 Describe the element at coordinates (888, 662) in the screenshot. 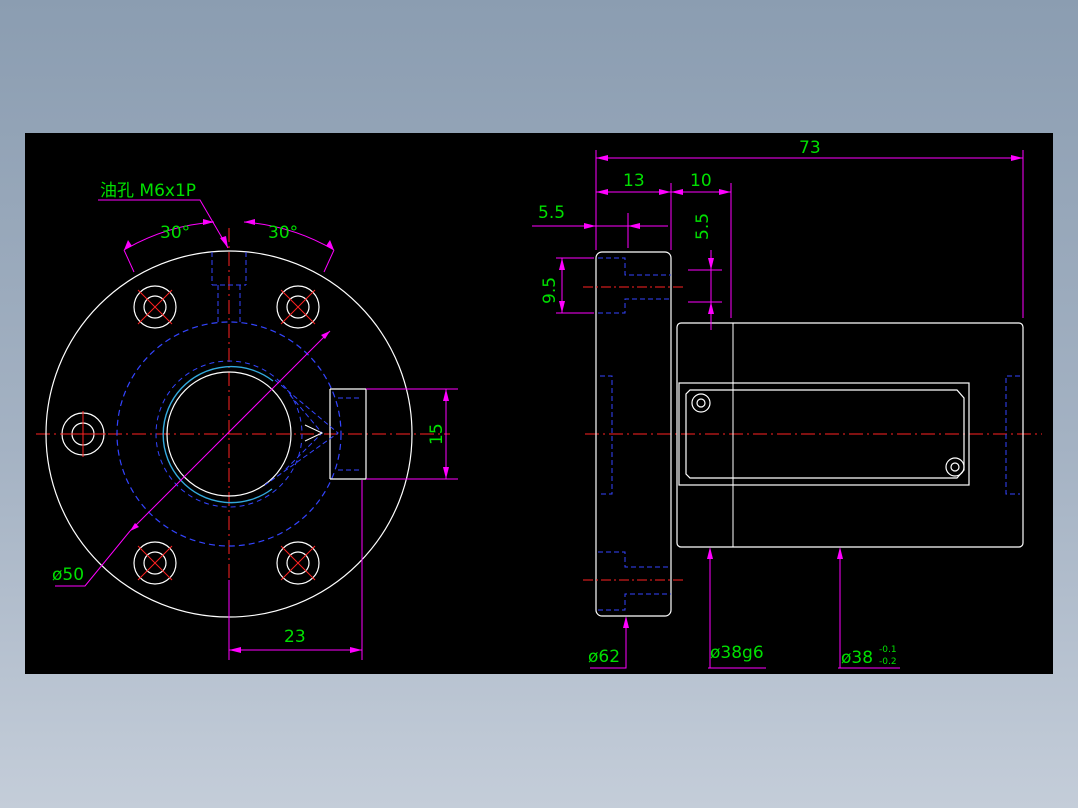

I see `tol-lower-label: -0.2` at that location.